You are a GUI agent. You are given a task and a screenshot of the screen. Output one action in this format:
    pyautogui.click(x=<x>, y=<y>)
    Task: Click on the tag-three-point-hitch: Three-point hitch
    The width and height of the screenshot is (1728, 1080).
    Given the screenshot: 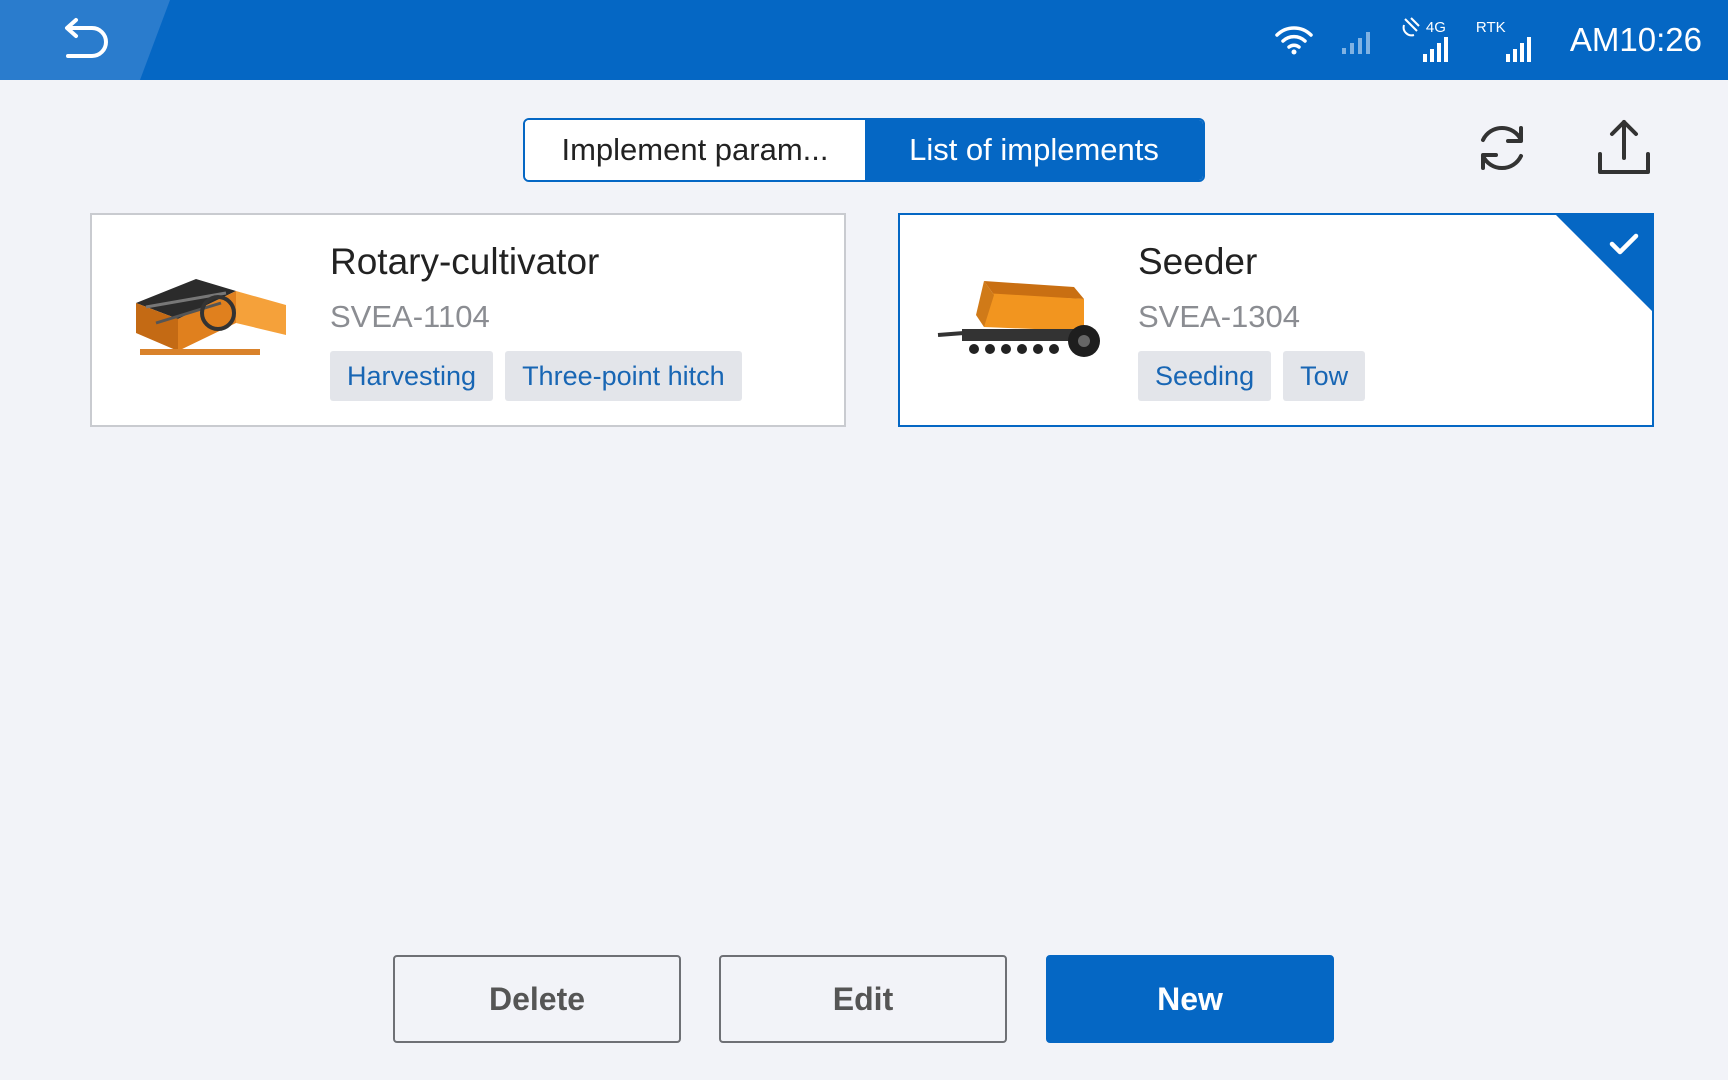 What is the action you would take?
    pyautogui.click(x=623, y=376)
    